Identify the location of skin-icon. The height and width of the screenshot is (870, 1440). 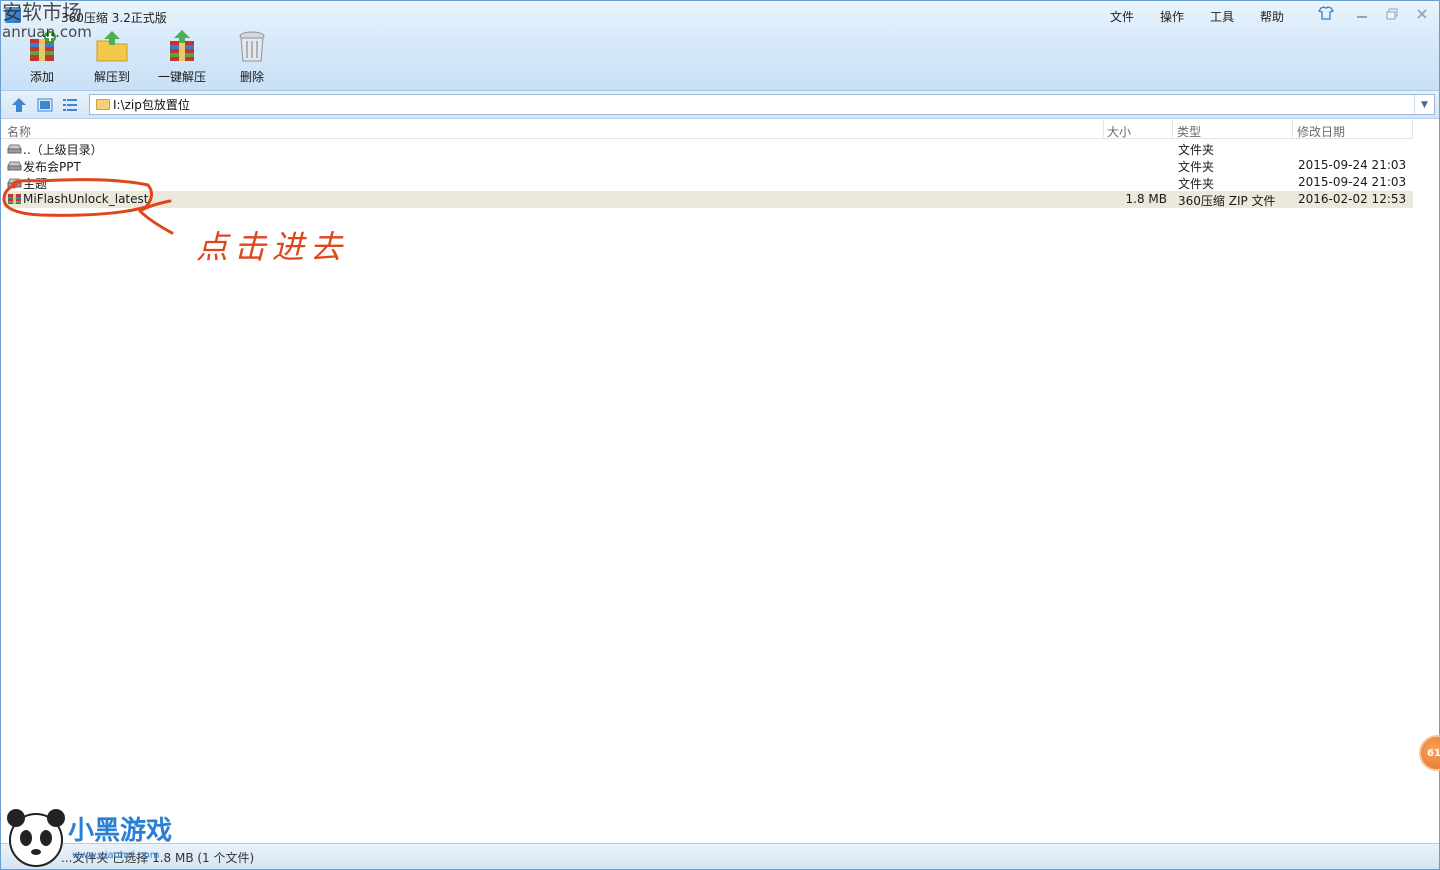
(1326, 14).